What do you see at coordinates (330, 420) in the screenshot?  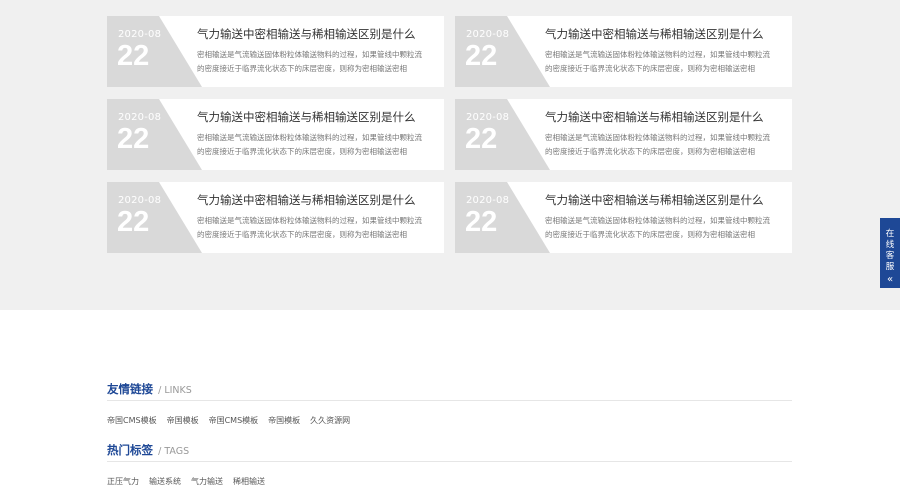 I see `friend-link: 久久资源网` at bounding box center [330, 420].